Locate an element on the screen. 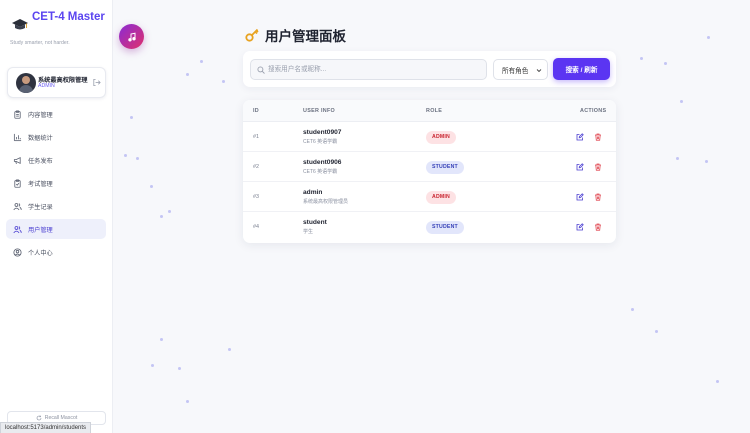  column-header-id: ID is located at coordinates (256, 111).